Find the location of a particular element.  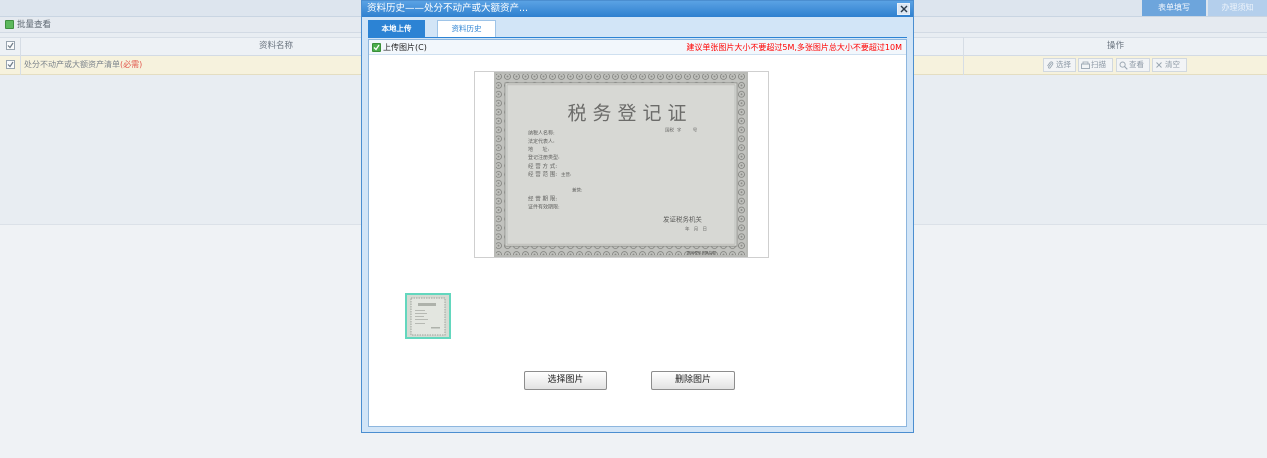

thumbnail-image is located at coordinates (428, 316).